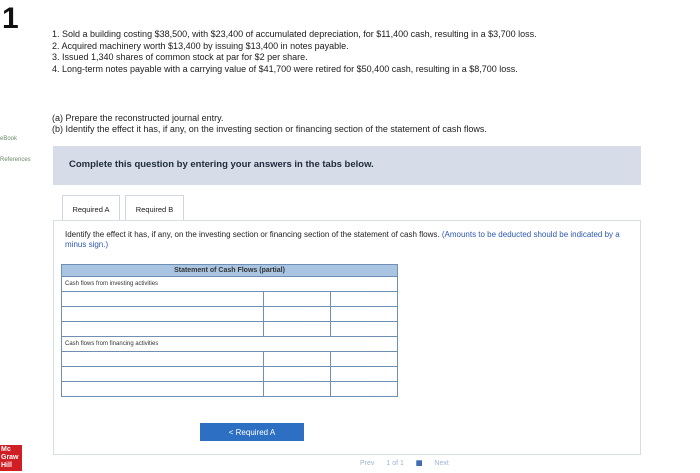  I want to click on mcgraw-hill-logo: Mc Graw Hill, so click(11, 458).